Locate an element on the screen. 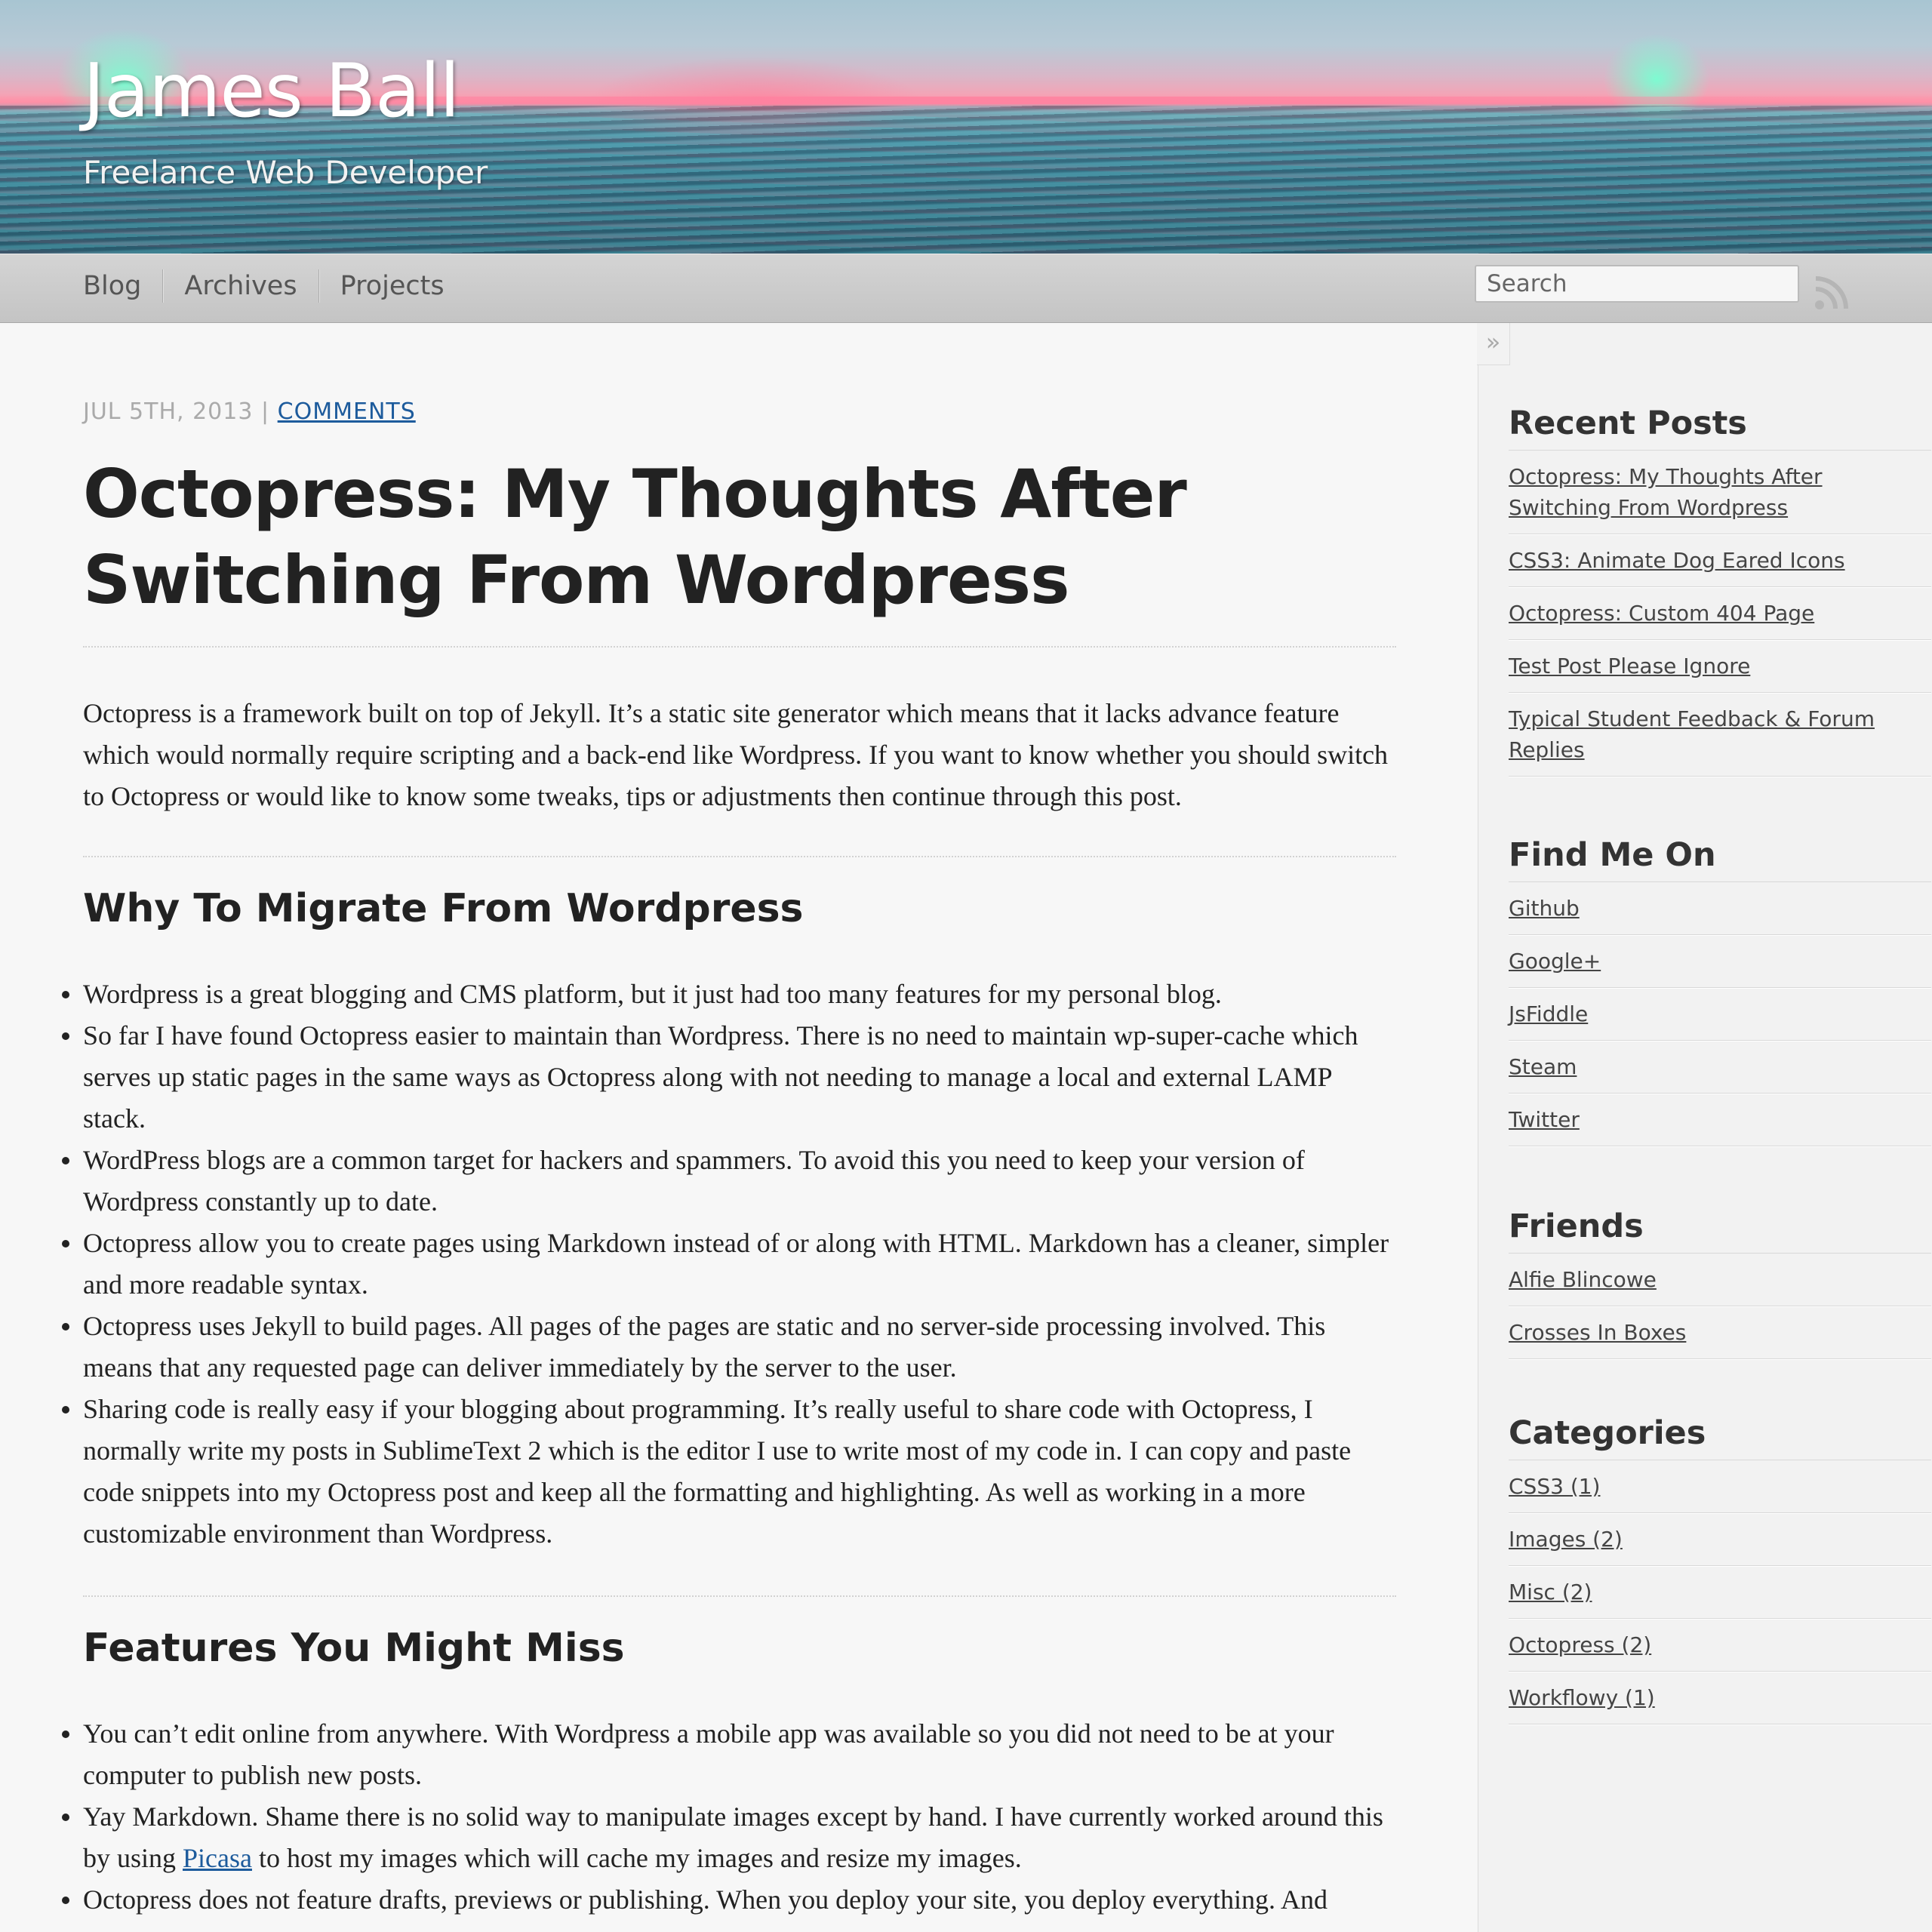 The width and height of the screenshot is (1932, 1932). header-banner: James Ball Freelance Web Developer is located at coordinates (966, 127).